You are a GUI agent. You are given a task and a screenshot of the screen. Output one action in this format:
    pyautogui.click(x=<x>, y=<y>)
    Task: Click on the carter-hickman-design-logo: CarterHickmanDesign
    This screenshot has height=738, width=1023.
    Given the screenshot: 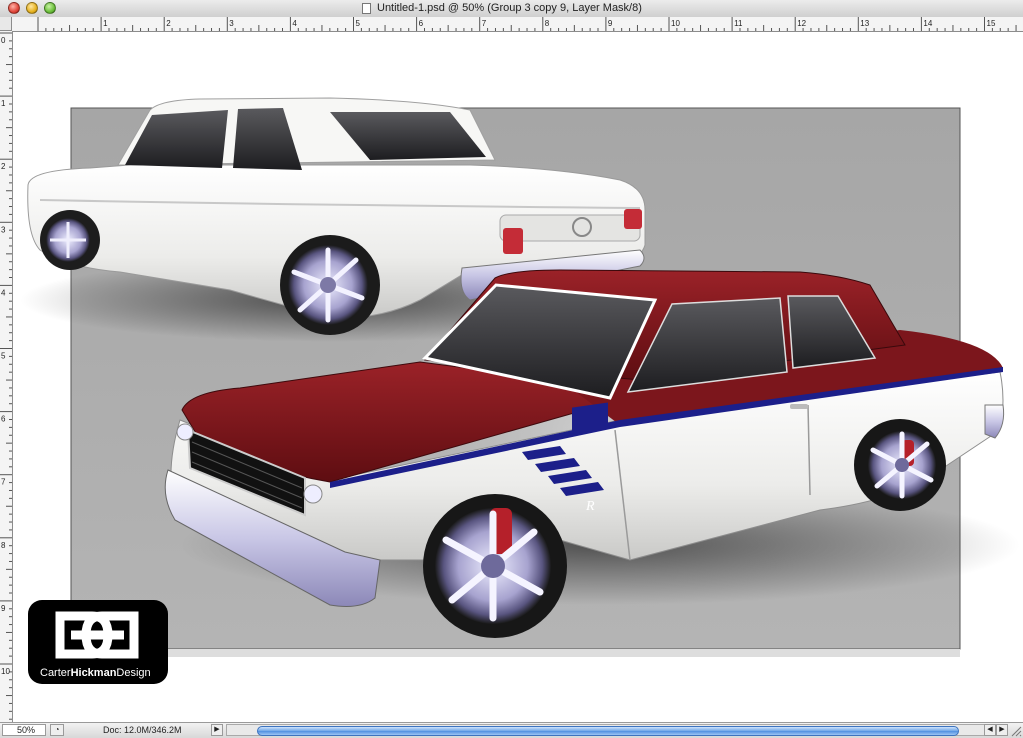 What is the action you would take?
    pyautogui.click(x=98, y=642)
    